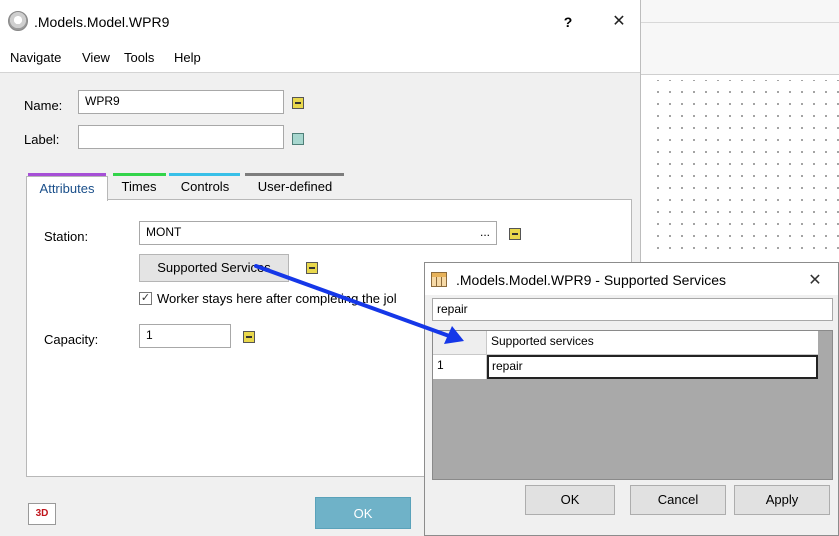  Describe the element at coordinates (312, 268) in the screenshot. I see `supported-services-indicator-icon` at that location.